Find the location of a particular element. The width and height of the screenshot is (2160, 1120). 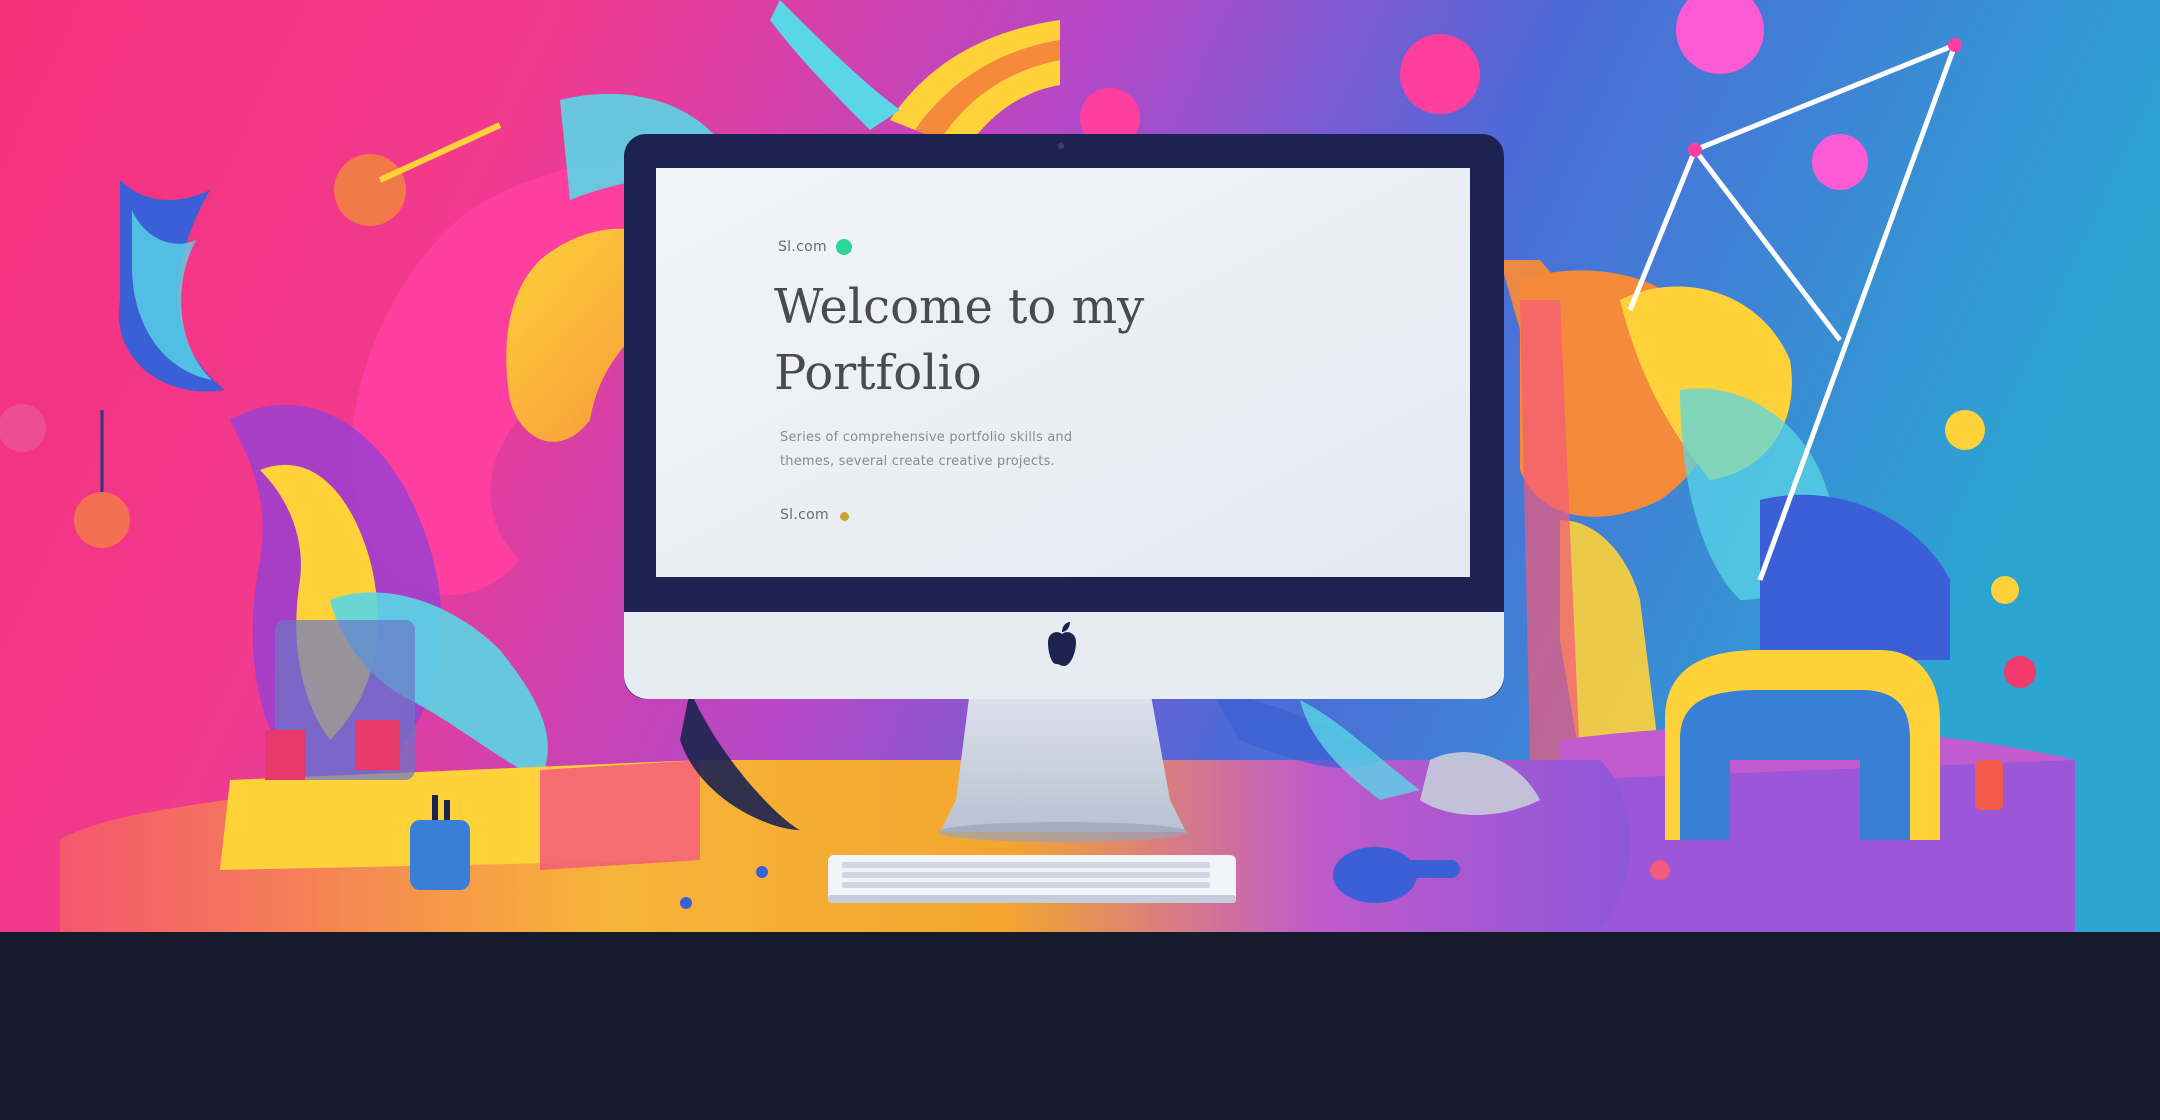

right-pink-circle is located at coordinates (1840, 162).